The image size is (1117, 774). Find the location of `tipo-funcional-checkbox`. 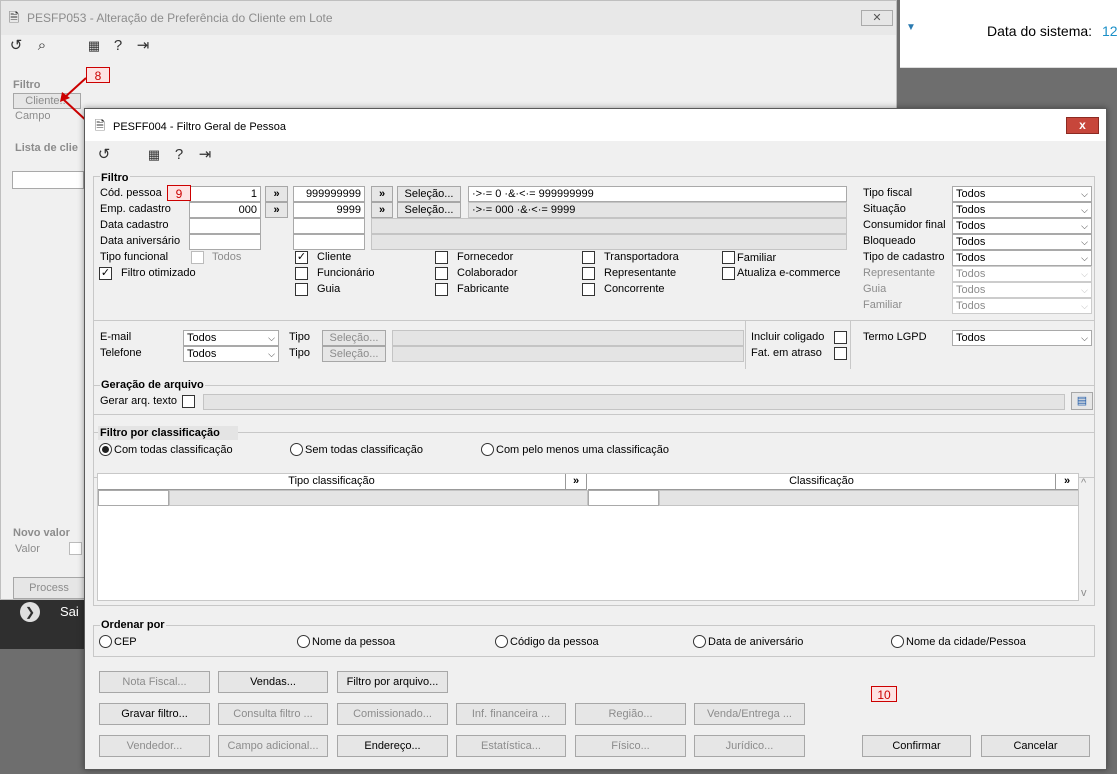

tipo-funcional-checkbox is located at coordinates (197, 257).